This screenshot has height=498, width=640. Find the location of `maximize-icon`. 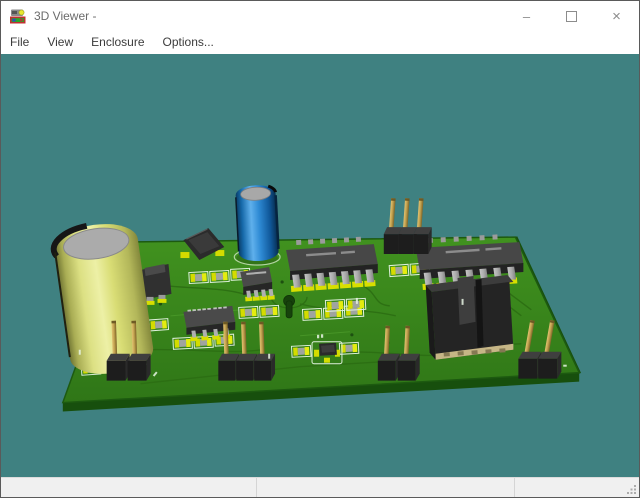

maximize-icon is located at coordinates (571, 16).